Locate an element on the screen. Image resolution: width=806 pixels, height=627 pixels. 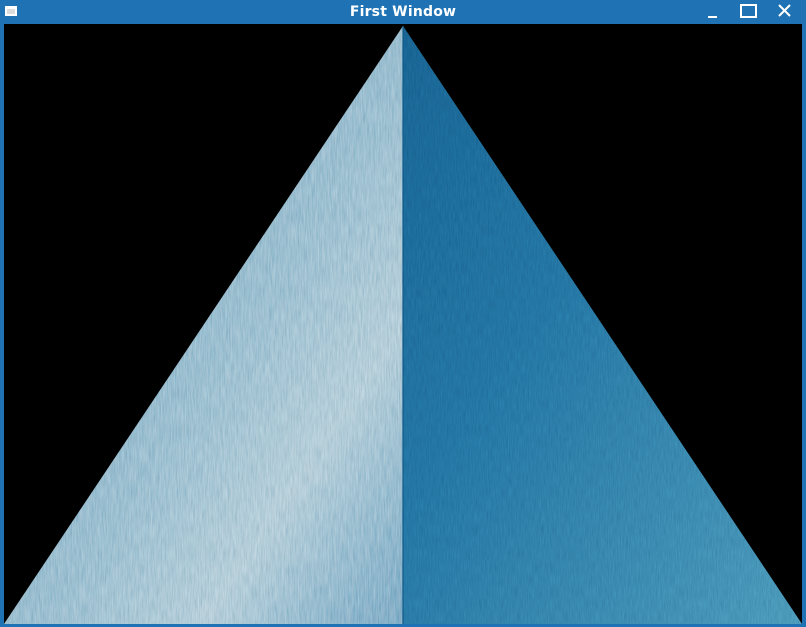
close-button is located at coordinates (785, 12).